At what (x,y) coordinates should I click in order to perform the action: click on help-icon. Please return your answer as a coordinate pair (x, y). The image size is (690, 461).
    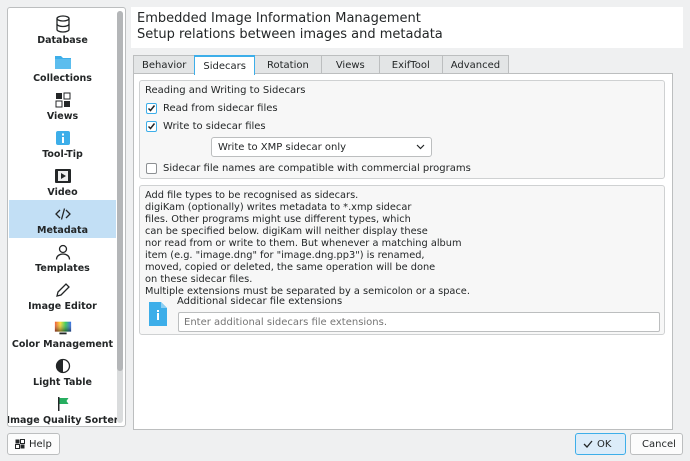
    Looking at the image, I should click on (20, 444).